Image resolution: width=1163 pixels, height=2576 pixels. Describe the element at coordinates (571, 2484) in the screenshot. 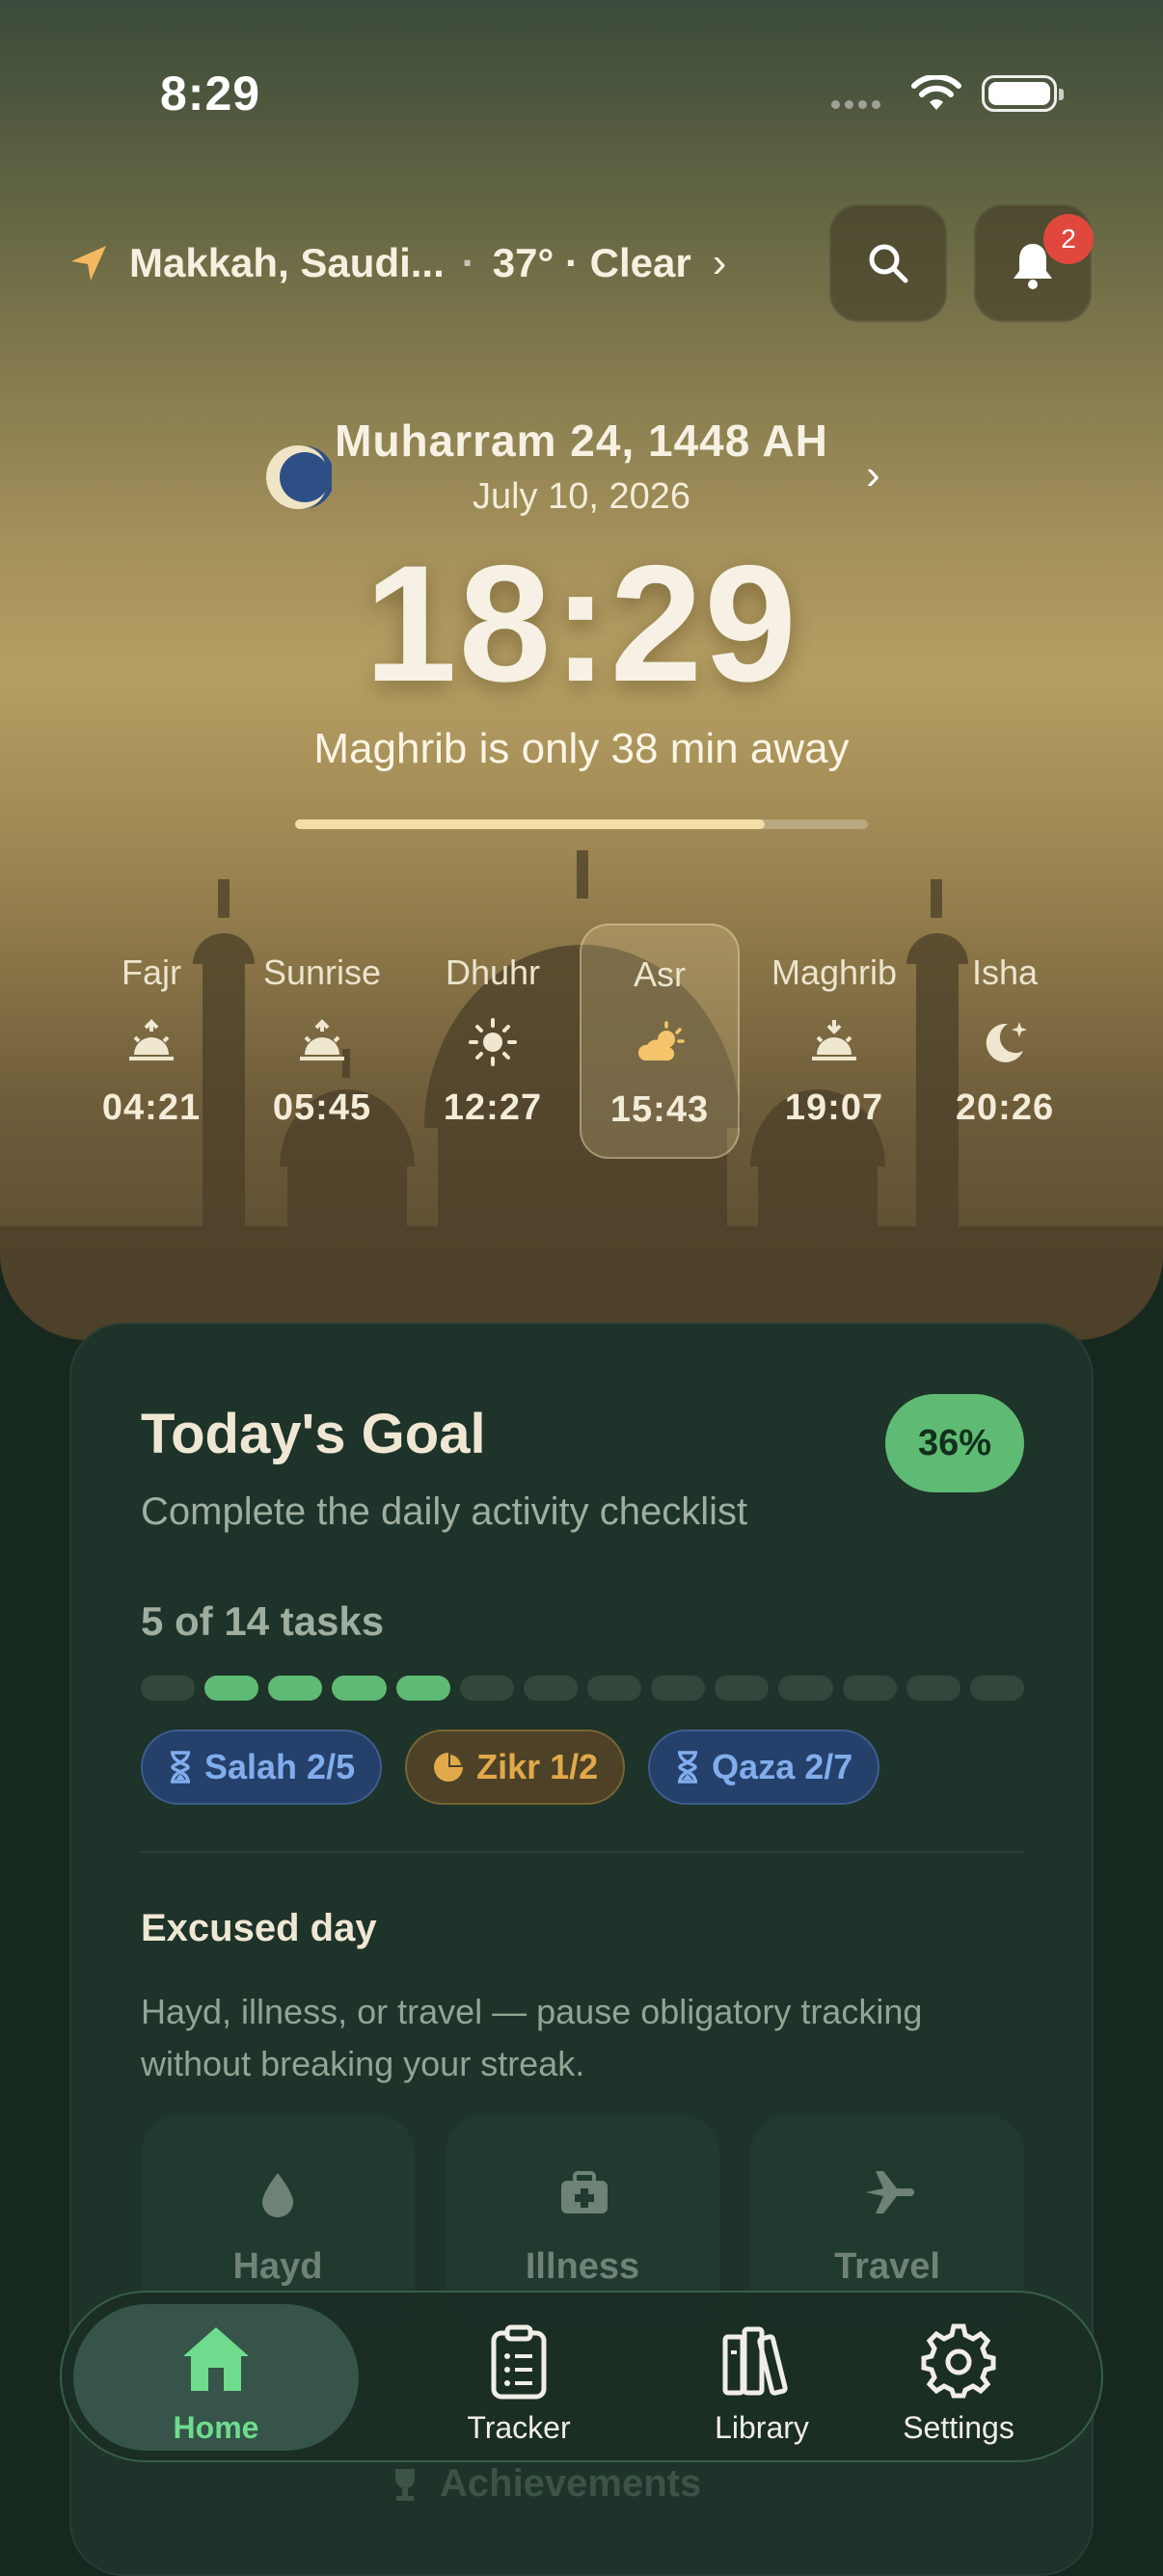

I see `achievements-label: Achievements` at that location.